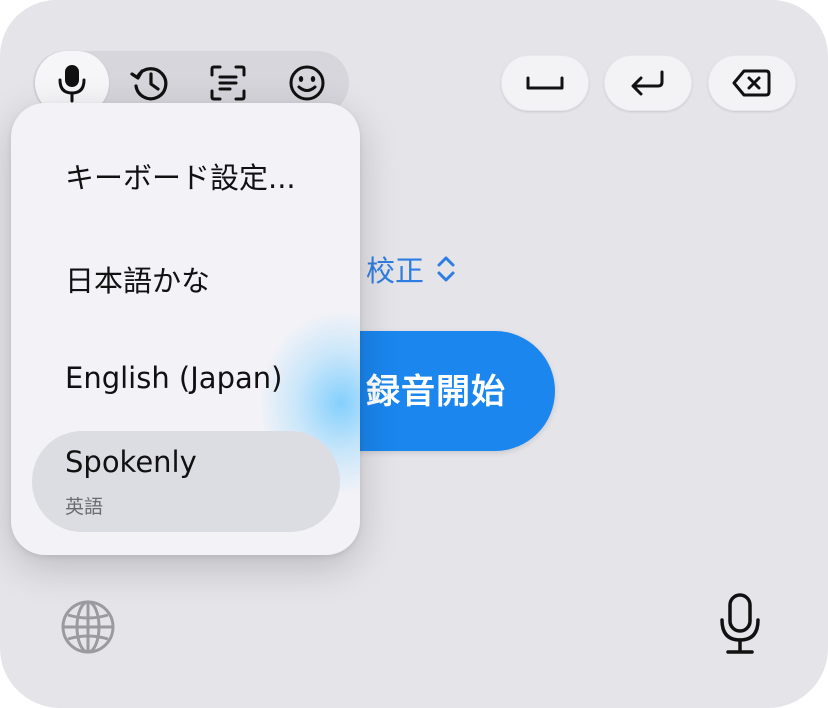 The width and height of the screenshot is (828, 708). I want to click on space-key, so click(545, 83).